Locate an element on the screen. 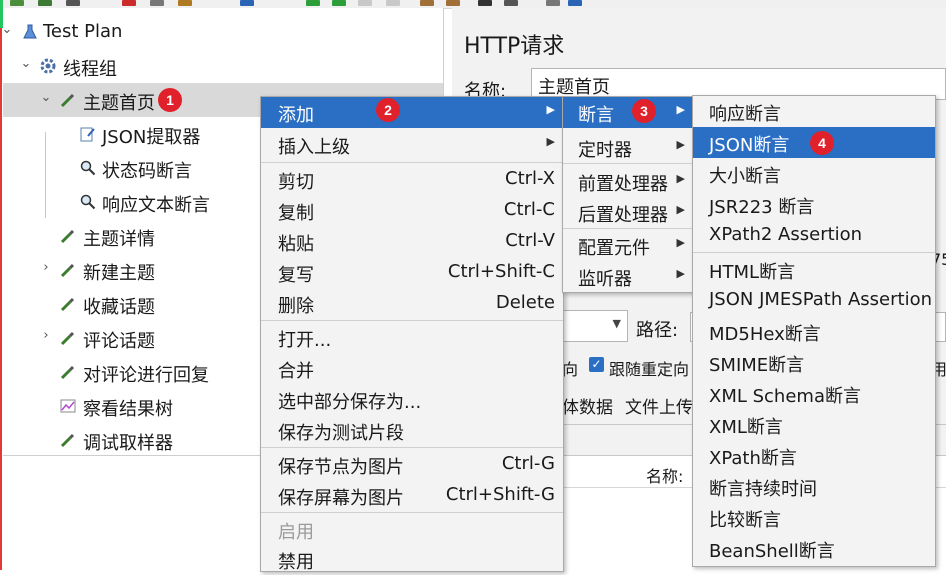 The width and height of the screenshot is (946, 575). start-icon is located at coordinates (313, 3).